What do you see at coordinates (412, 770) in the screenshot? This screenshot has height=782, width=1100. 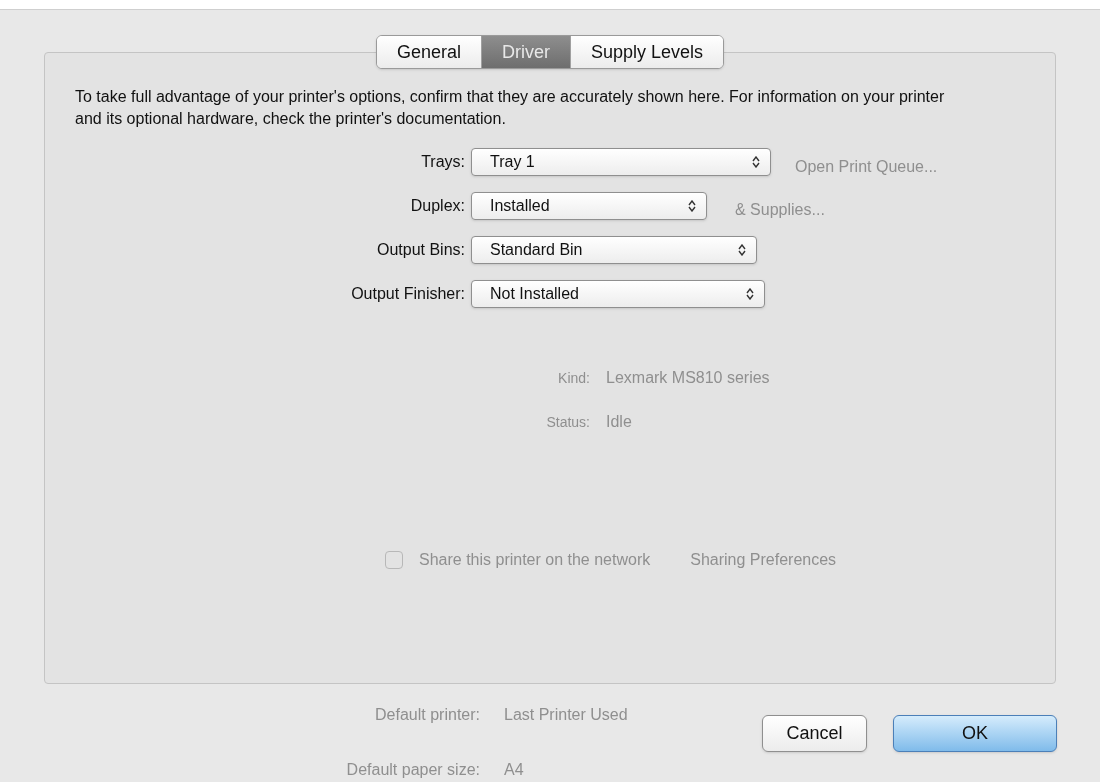 I see `faded-label: Default paper size:` at bounding box center [412, 770].